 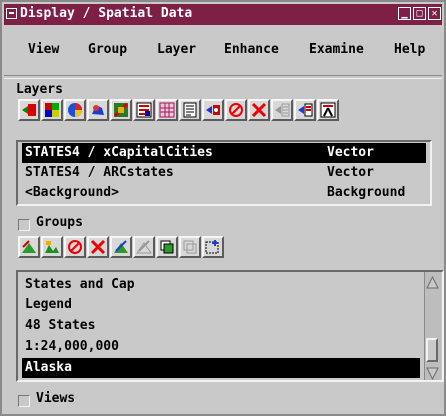 What do you see at coordinates (106, 13) in the screenshot?
I see `window-title: Display / Spatial Data` at bounding box center [106, 13].